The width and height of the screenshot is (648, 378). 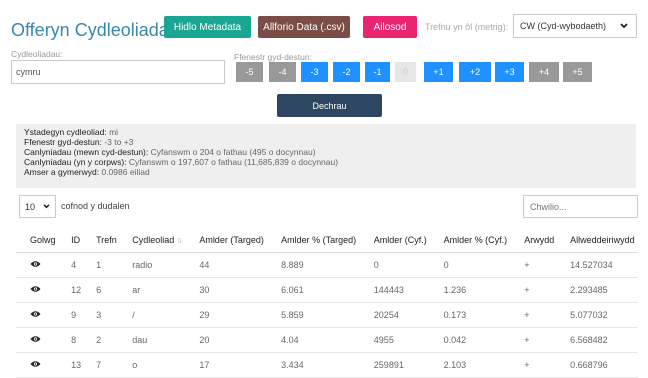 I want to click on stats-key: Amser a gymerwyd:, so click(x=62, y=172).